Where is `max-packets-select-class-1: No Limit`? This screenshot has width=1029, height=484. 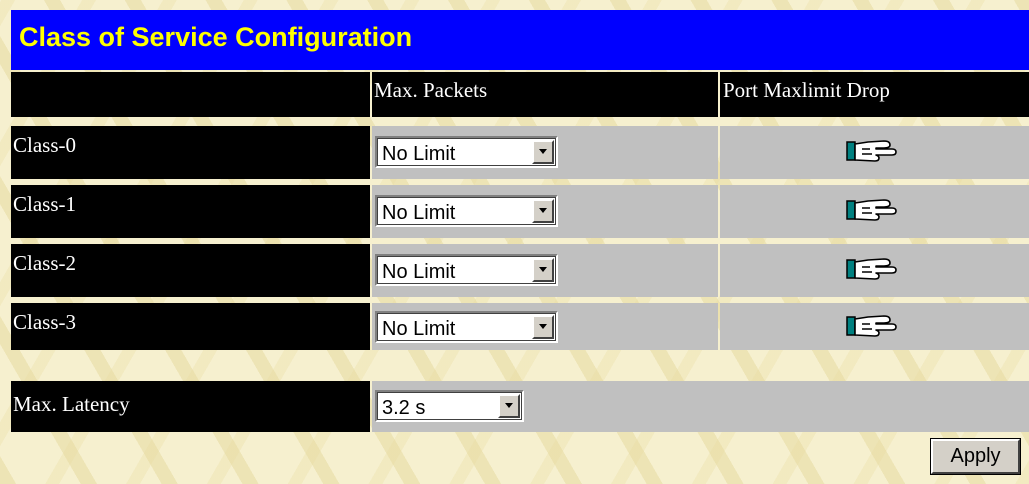
max-packets-select-class-1: No Limit is located at coordinates (466, 211).